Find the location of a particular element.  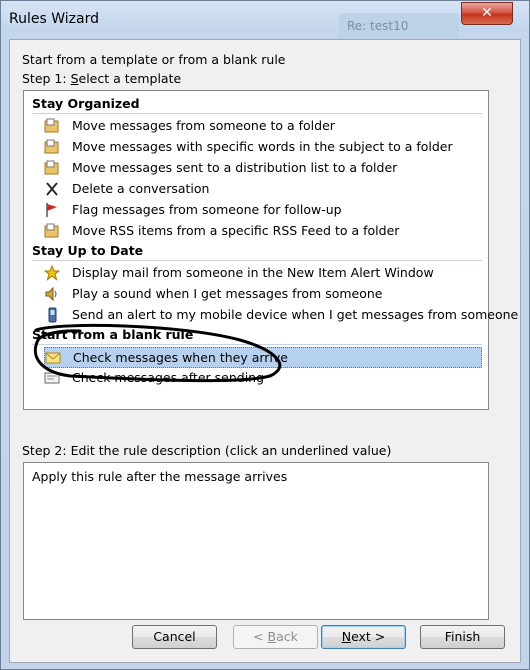

group-stay-organized: Stay Organized is located at coordinates (257, 104).